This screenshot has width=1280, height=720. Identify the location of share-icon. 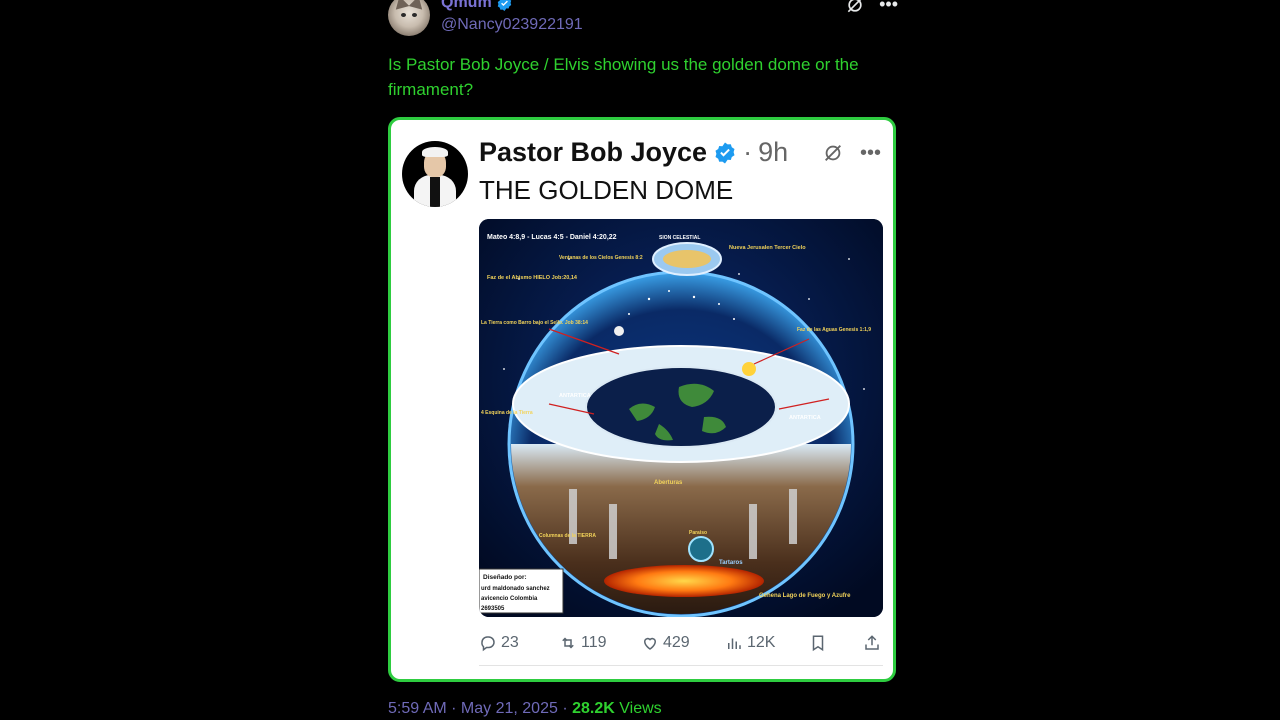
(872, 642).